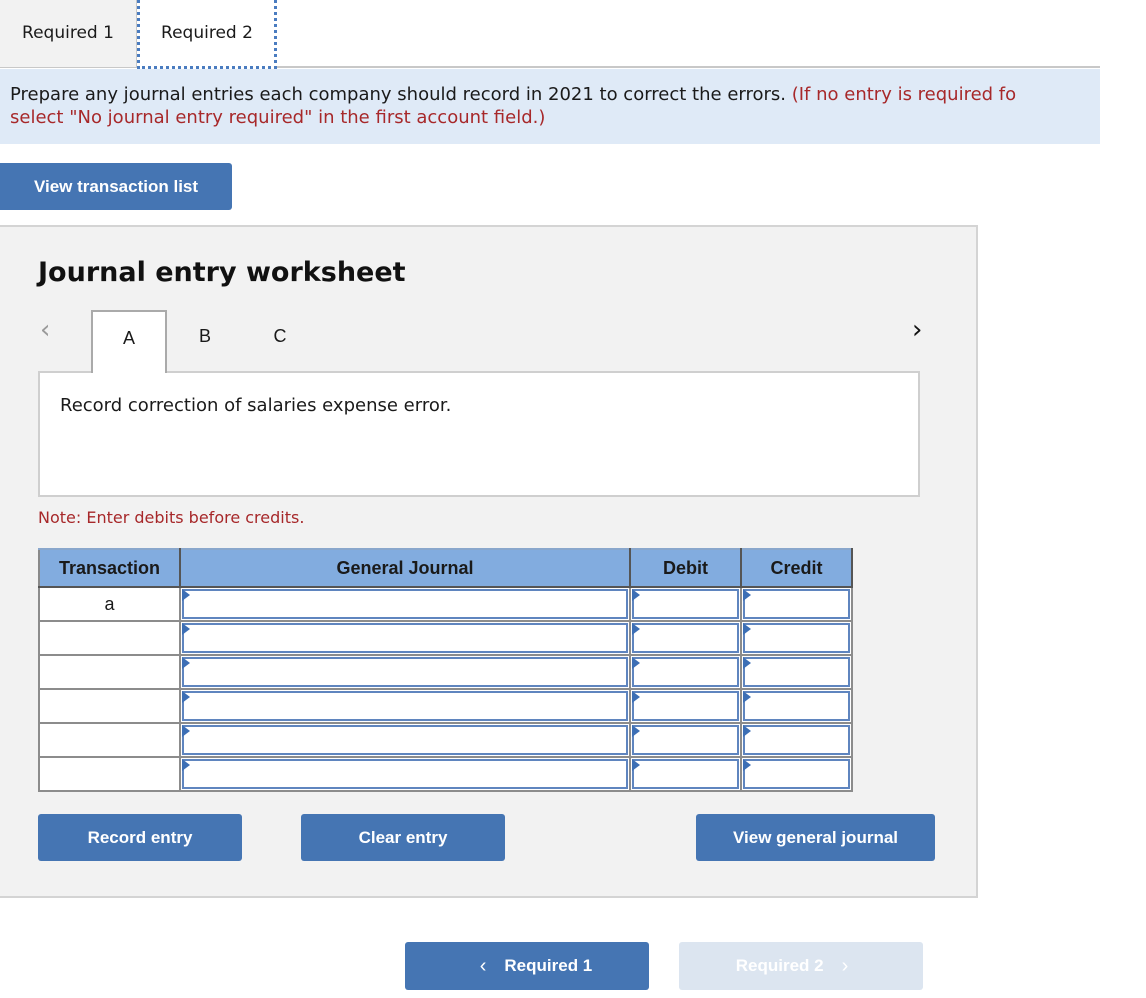 This screenshot has height=998, width=1146. What do you see at coordinates (548, 965) in the screenshot?
I see `prev-required-label: Required 1` at bounding box center [548, 965].